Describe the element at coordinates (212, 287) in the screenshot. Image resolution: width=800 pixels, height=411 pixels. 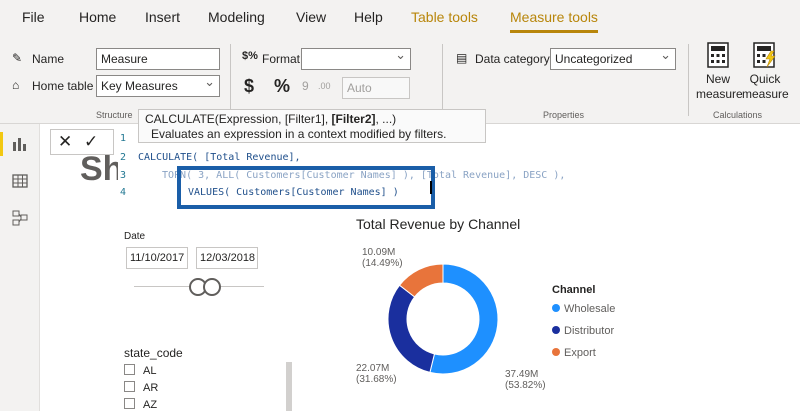
I see `date-slider-end-handle` at that location.